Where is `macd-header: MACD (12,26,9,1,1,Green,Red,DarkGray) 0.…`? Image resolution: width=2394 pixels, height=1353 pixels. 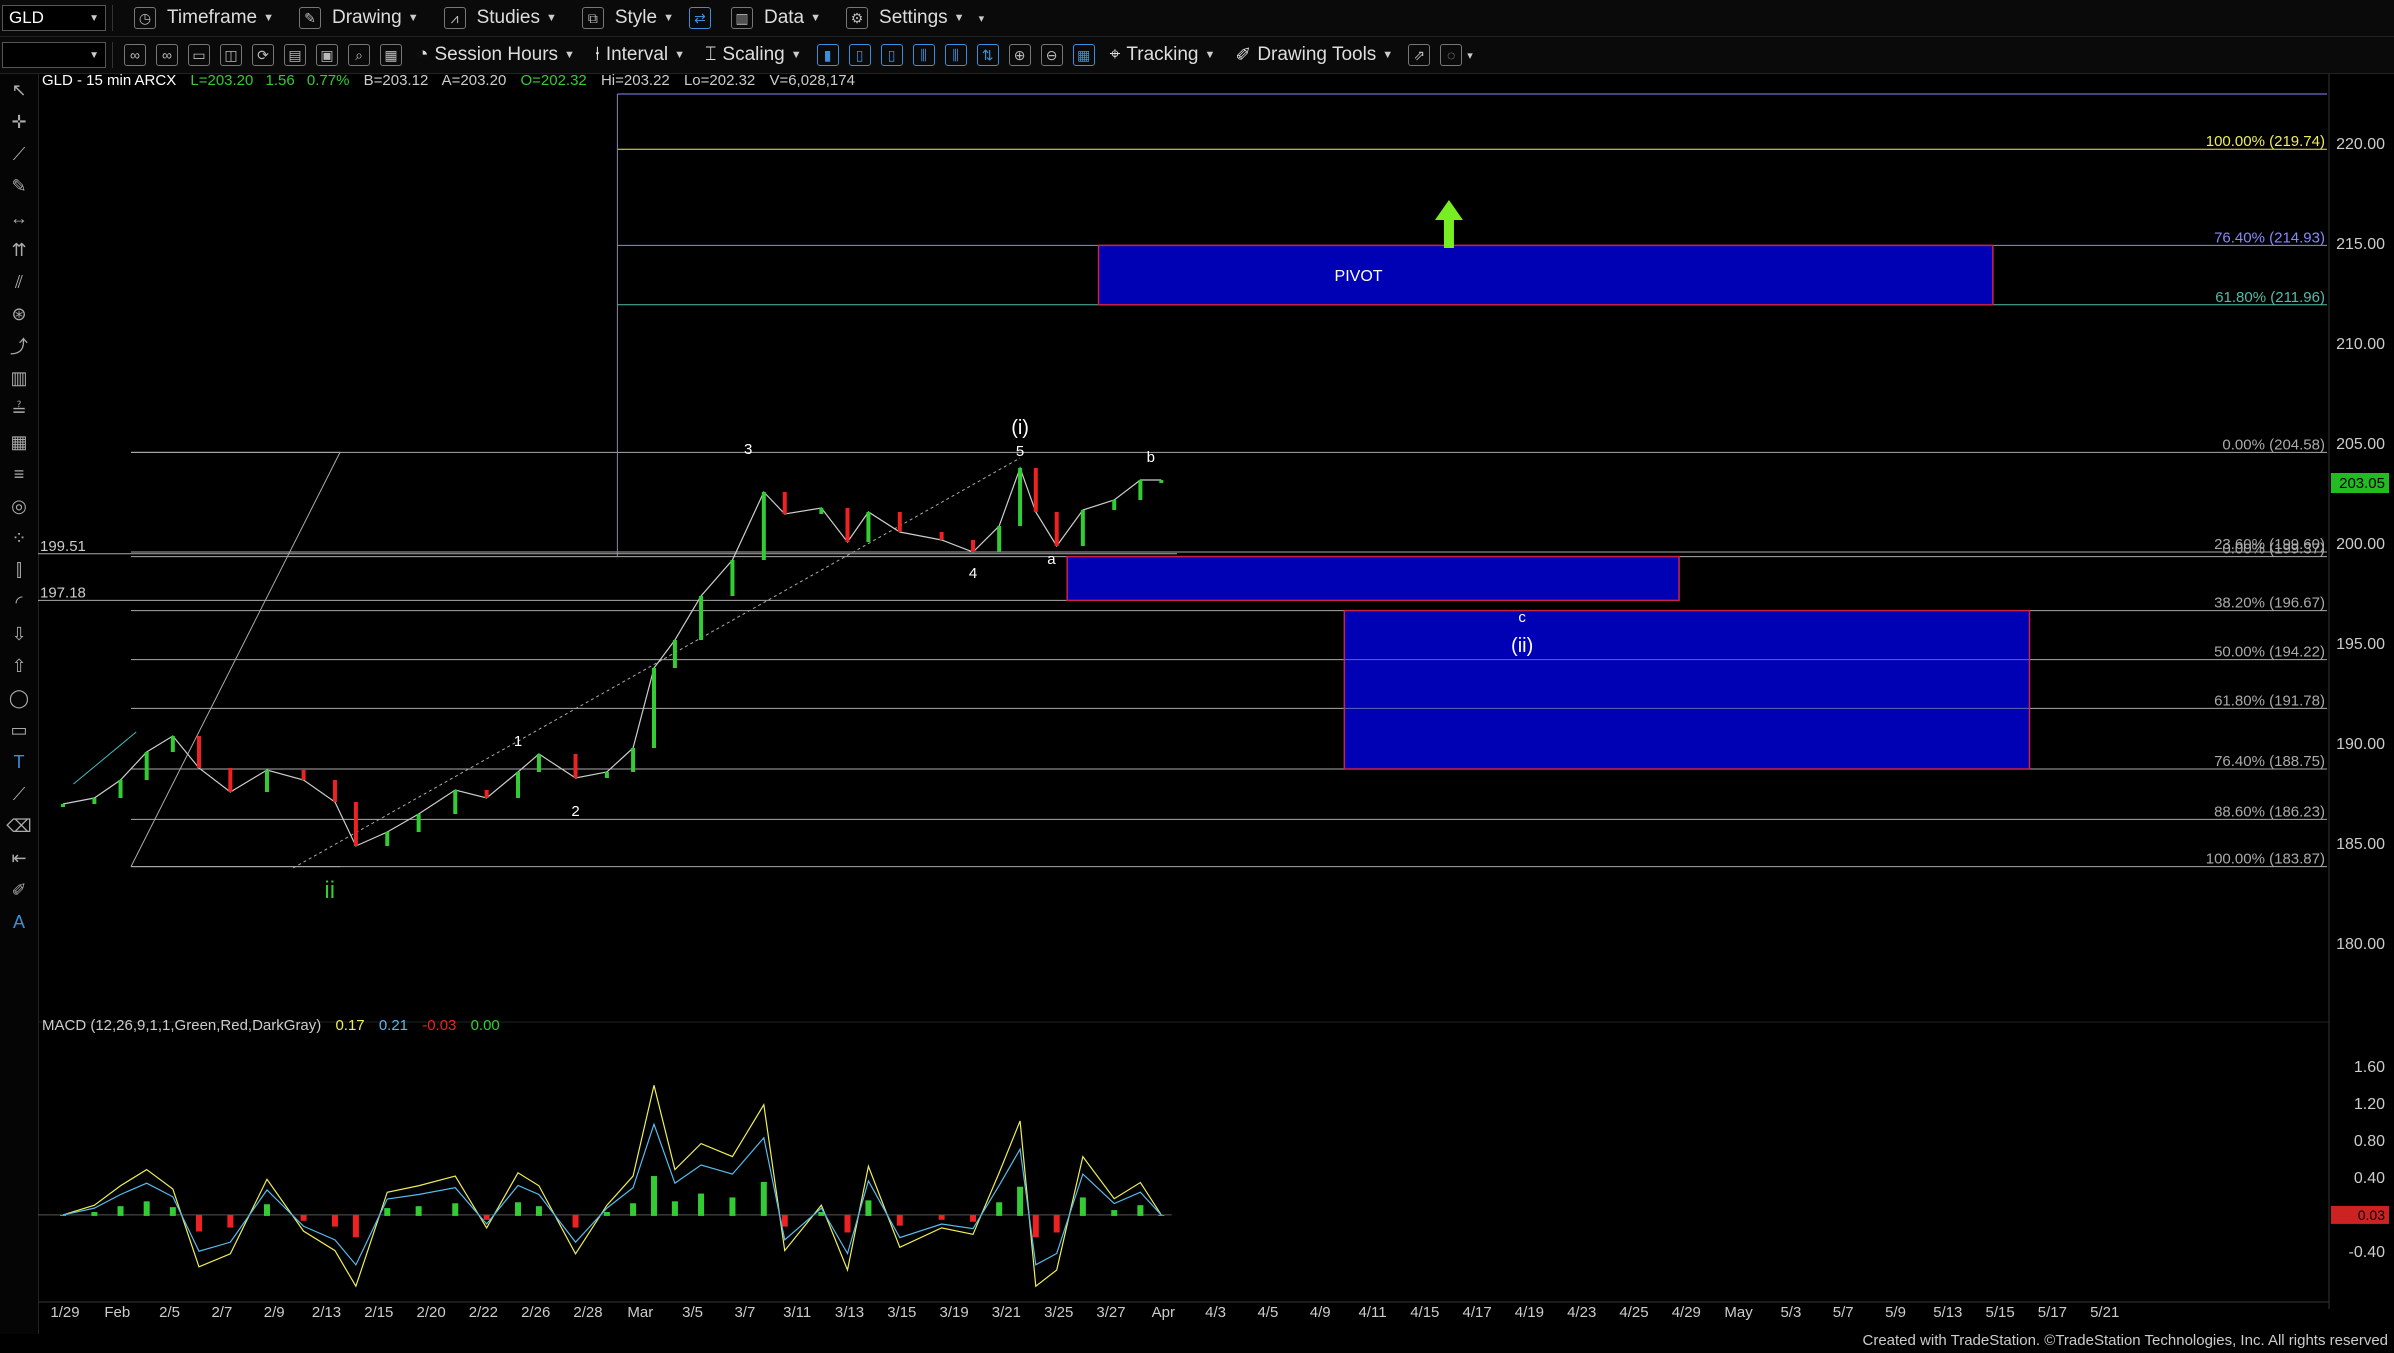 macd-header: MACD (12,26,9,1,1,Green,Red,DarkGray) 0.… is located at coordinates (271, 1025).